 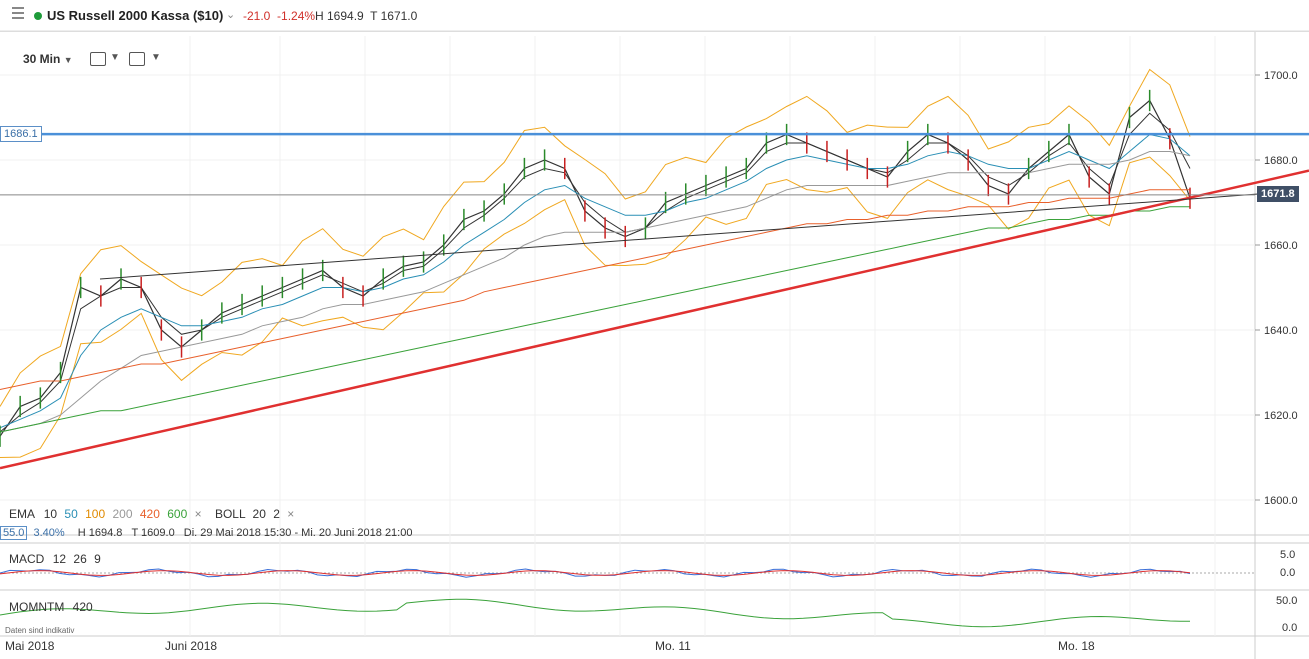 I want to click on current-price-label: 1671.8, so click(x=1278, y=194).